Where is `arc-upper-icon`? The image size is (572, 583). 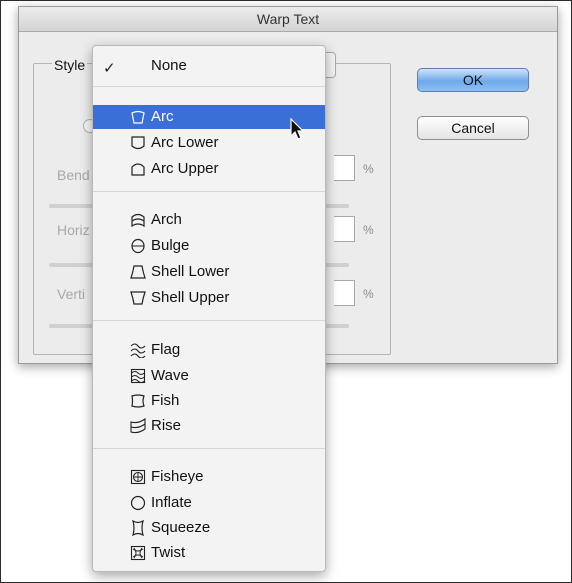 arc-upper-icon is located at coordinates (138, 169).